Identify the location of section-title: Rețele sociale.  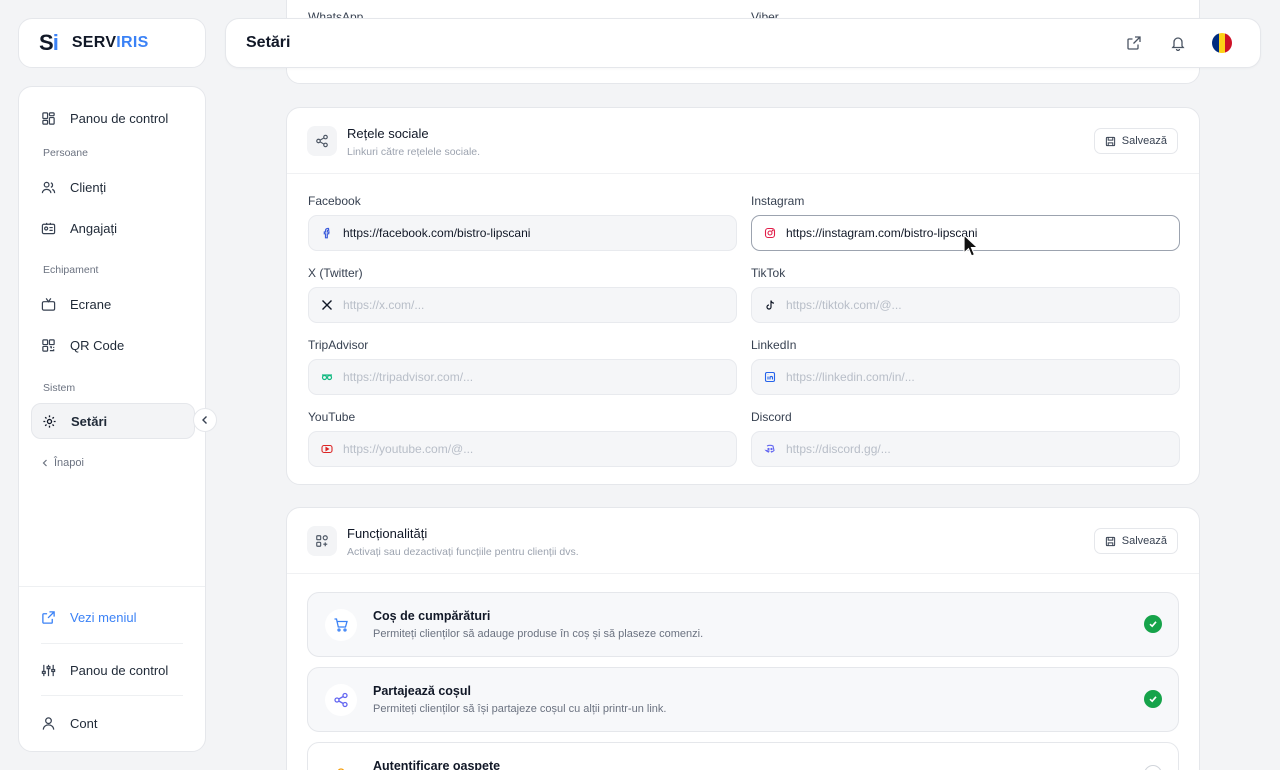
(388, 133).